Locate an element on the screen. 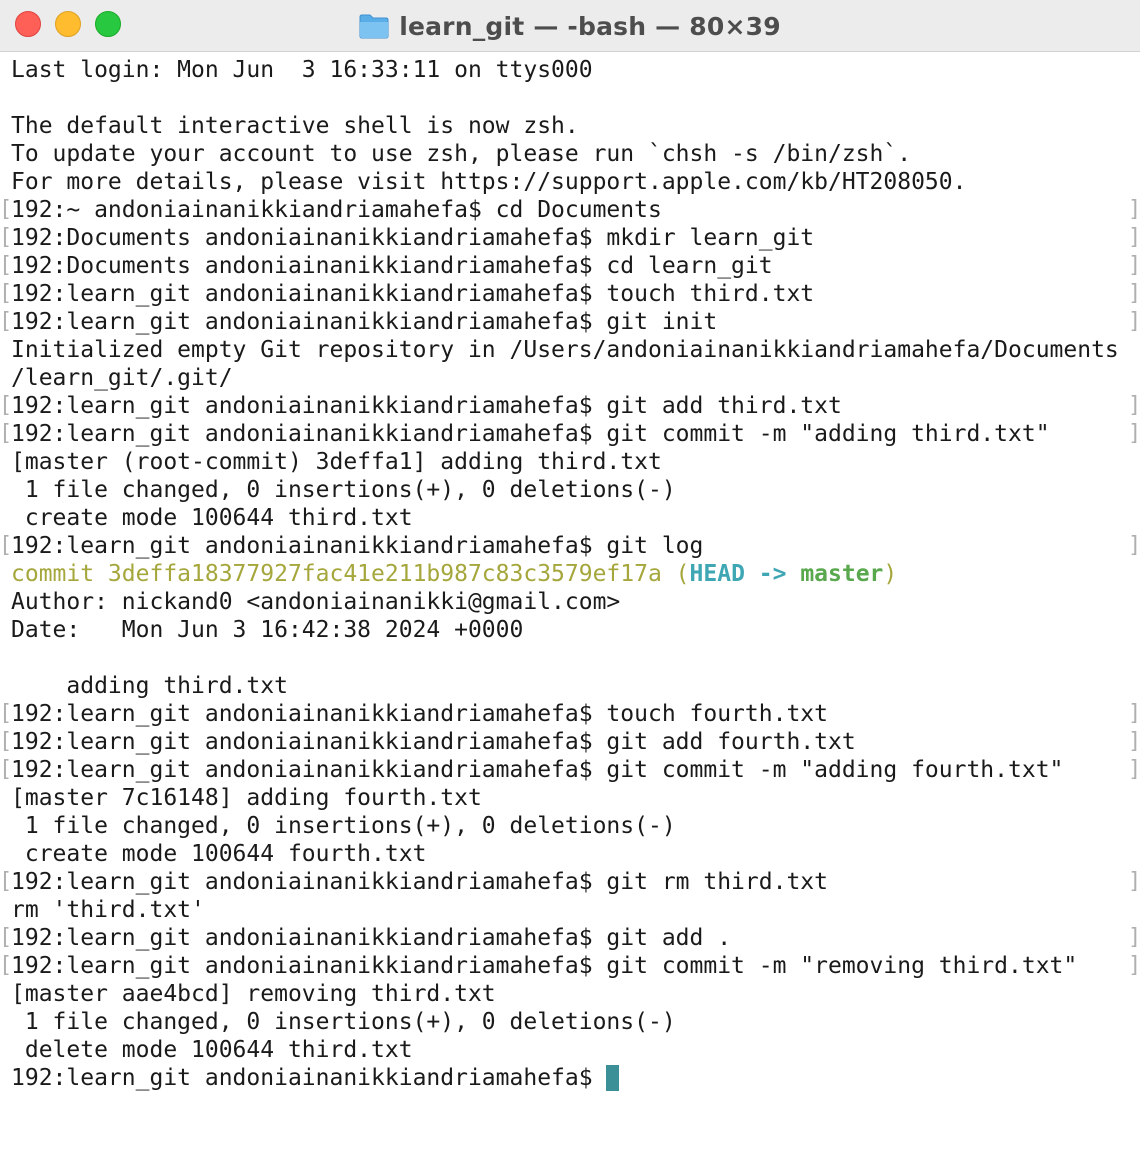  folder-icon is located at coordinates (374, 26).